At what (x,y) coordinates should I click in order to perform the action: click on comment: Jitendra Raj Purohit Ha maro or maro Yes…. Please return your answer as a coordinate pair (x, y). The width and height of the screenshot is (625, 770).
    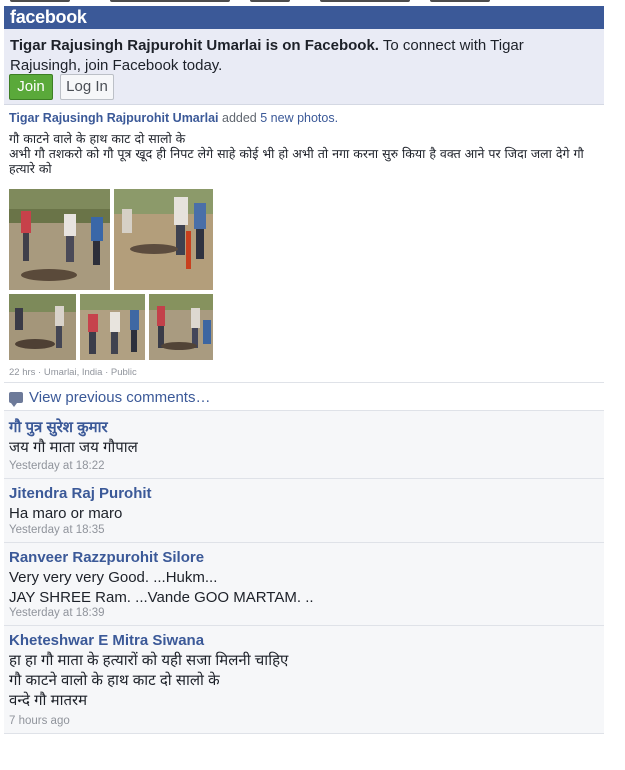
    Looking at the image, I should click on (304, 510).